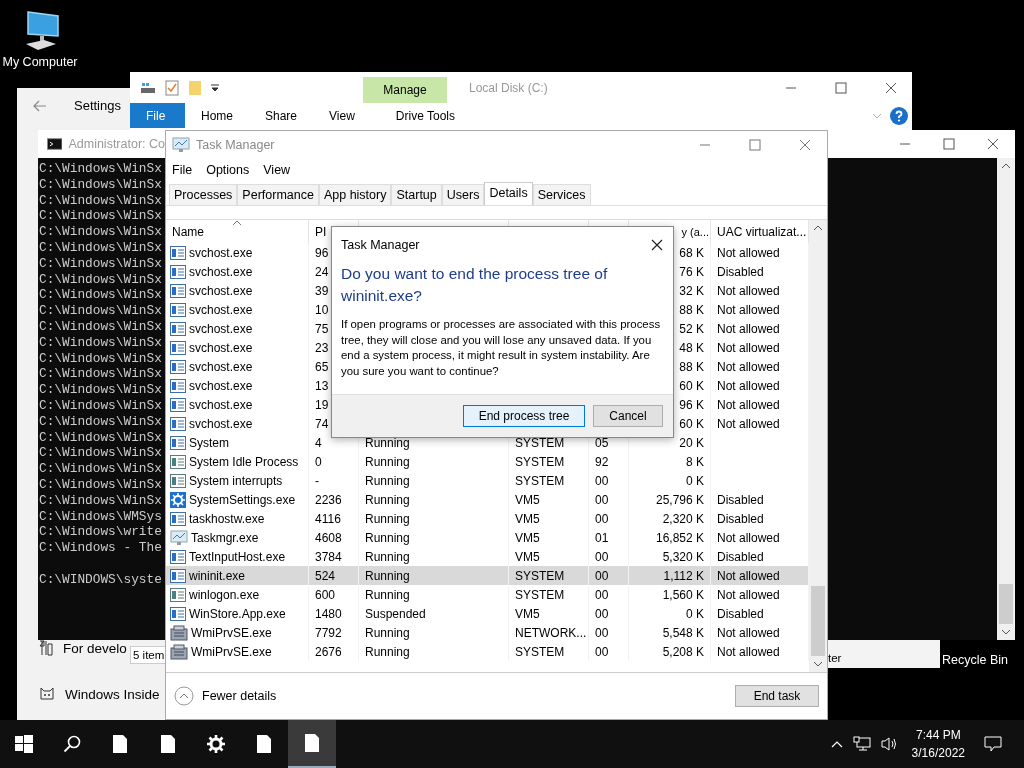 This screenshot has width=1024, height=768. What do you see at coordinates (975, 660) in the screenshot?
I see `desktop-icon-label: Recycle Bin` at bounding box center [975, 660].